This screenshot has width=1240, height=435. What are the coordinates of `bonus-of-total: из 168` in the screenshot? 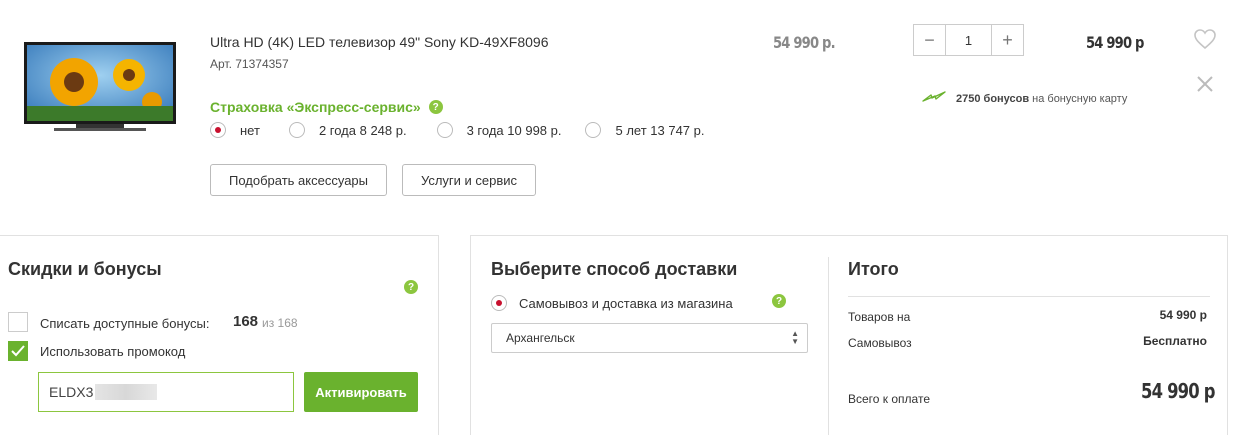 It's located at (280, 323).